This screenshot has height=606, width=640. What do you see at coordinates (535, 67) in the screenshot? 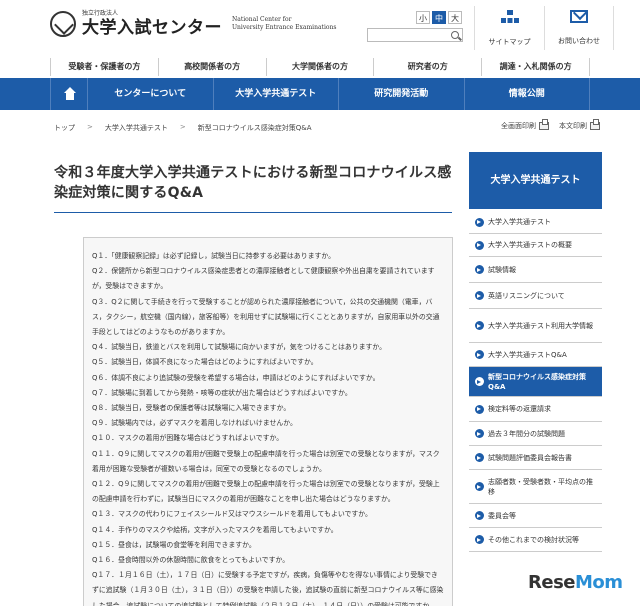
I see `audience-tab-procurement: 調達・入札関係の方` at bounding box center [535, 67].